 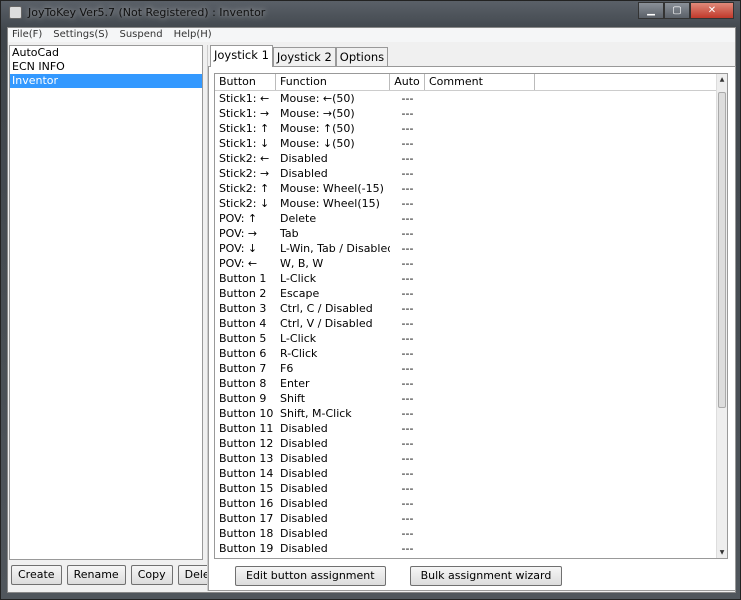 I want to click on cell-function: F6, so click(x=287, y=368).